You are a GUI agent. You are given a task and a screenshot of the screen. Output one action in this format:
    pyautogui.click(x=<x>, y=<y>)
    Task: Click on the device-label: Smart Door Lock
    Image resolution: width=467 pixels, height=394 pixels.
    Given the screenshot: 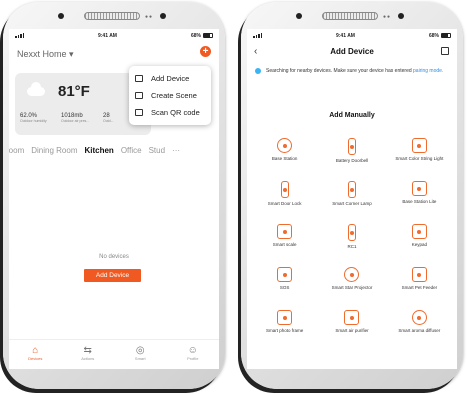 What is the action you would take?
    pyautogui.click(x=284, y=203)
    